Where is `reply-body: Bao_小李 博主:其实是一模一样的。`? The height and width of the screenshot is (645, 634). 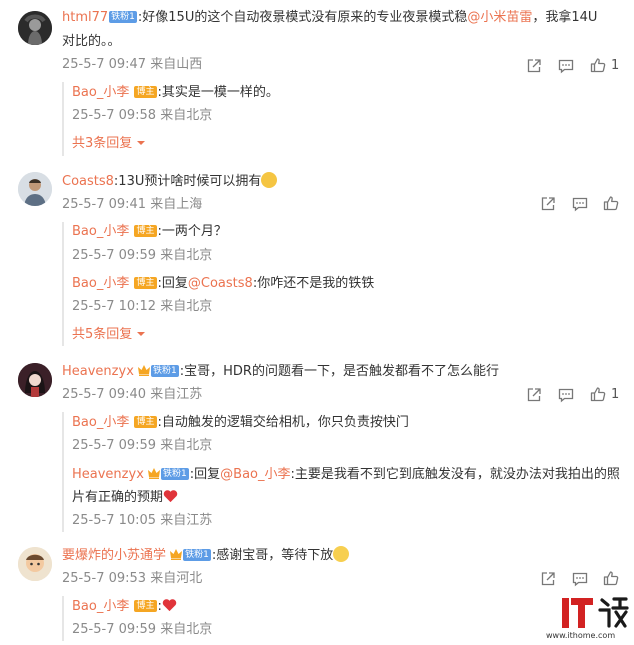
reply-body: Bao_小李 博主:其实是一模一样的。 is located at coordinates (175, 93).